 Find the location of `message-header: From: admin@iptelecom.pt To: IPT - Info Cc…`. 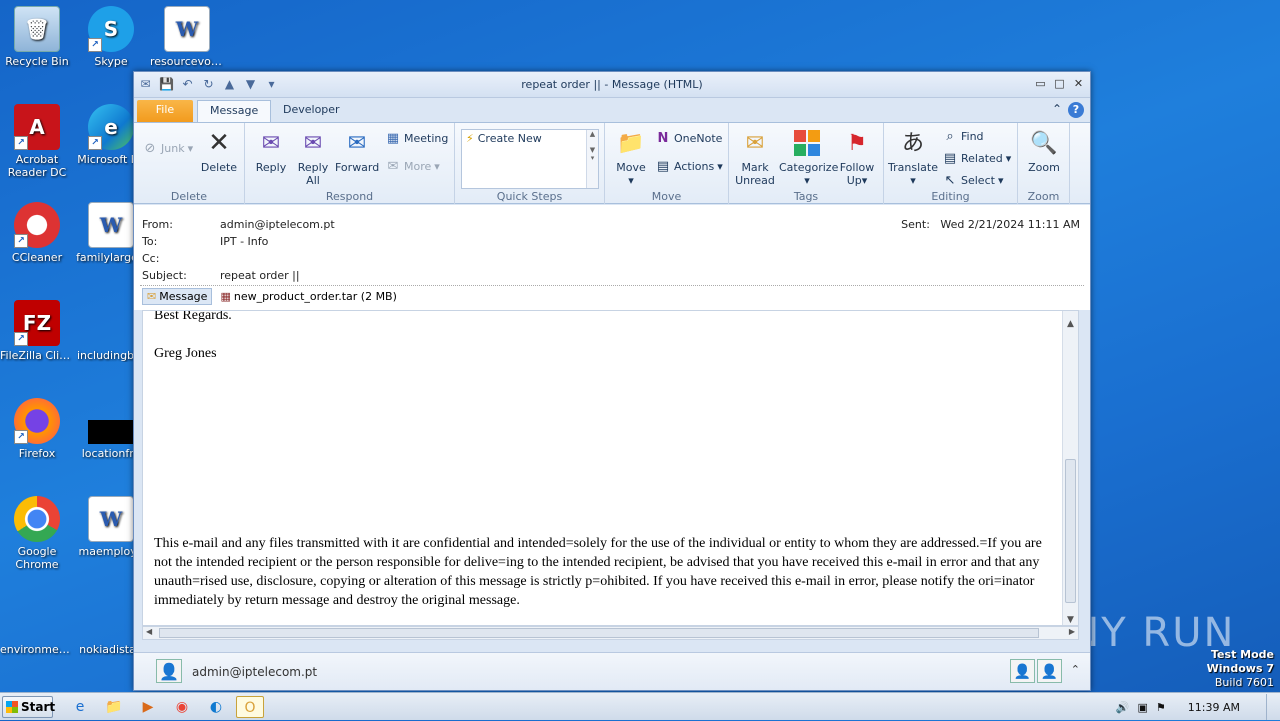

message-header: From: admin@iptelecom.pt To: IPT - Info Cc… is located at coordinates (612, 257).